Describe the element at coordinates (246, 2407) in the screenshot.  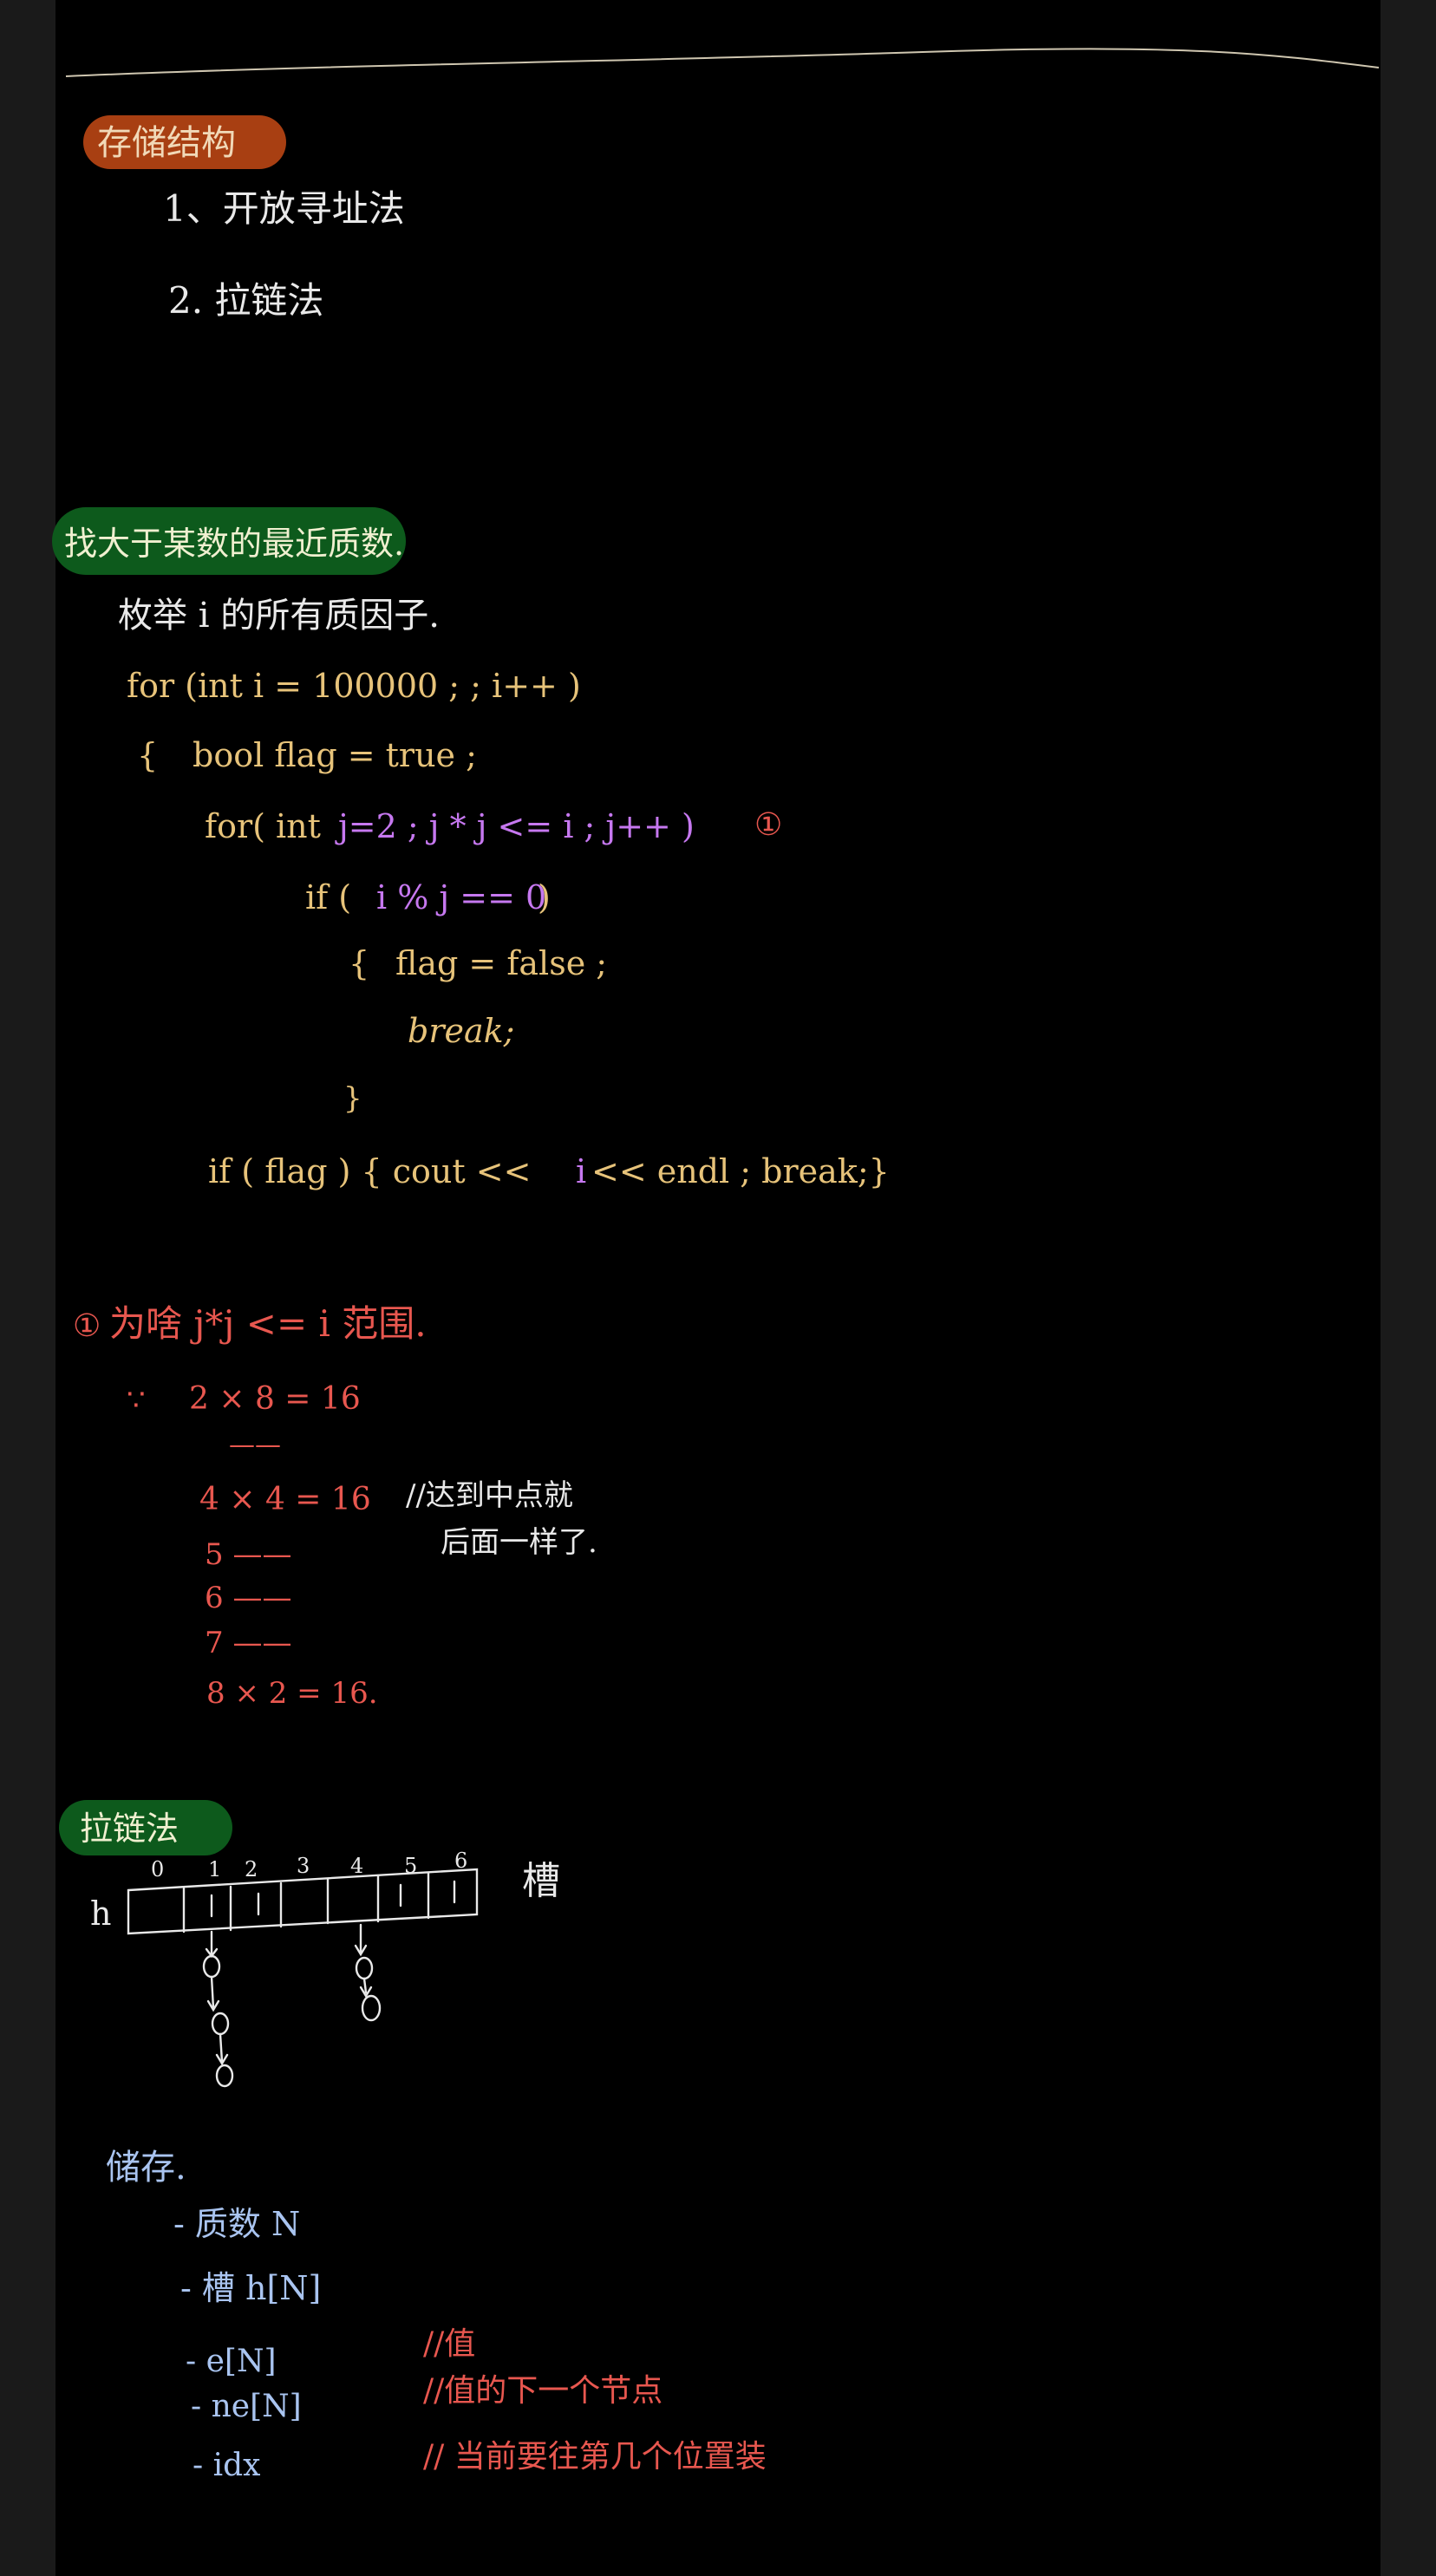
I see `storage-item-ne: - ne[N]` at that location.